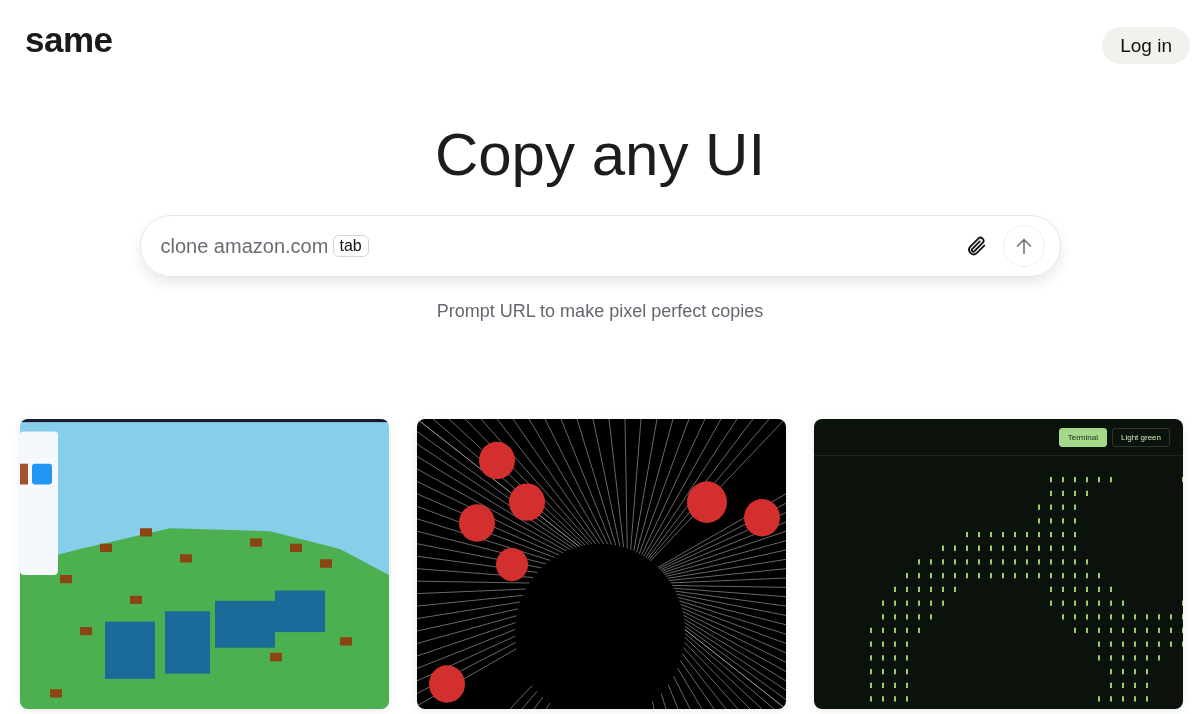 This screenshot has height=714, width=1200. What do you see at coordinates (204, 564) in the screenshot?
I see `voxel-scene-thumbnail` at bounding box center [204, 564].